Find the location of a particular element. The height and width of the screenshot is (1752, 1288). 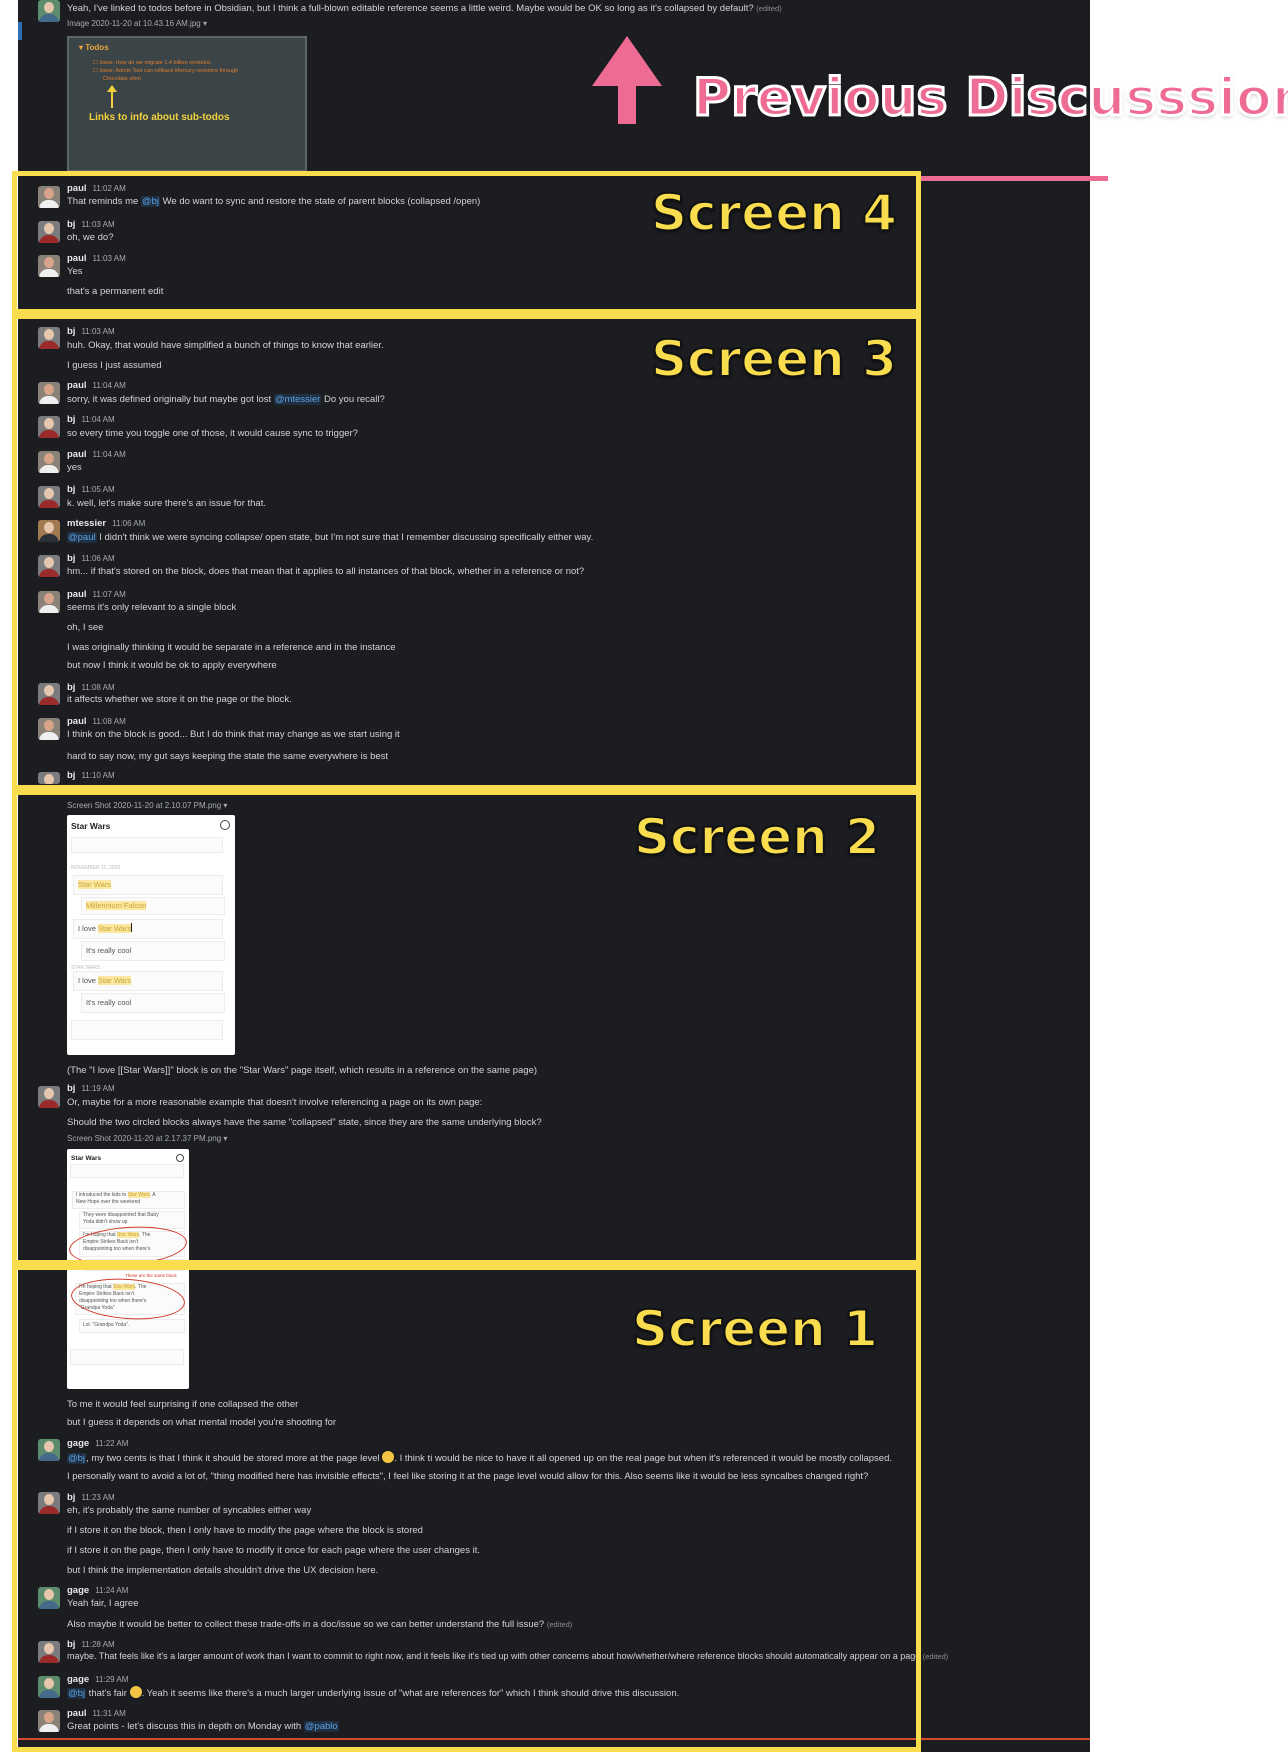

todo-header: ▾ Todos is located at coordinates (94, 47).